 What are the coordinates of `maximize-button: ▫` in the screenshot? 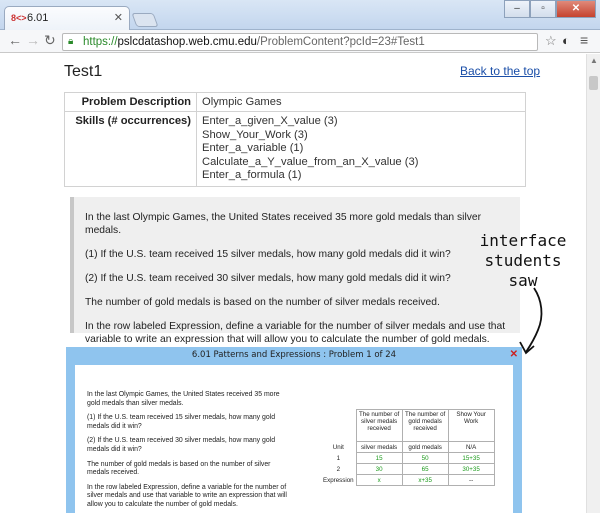 It's located at (543, 9).